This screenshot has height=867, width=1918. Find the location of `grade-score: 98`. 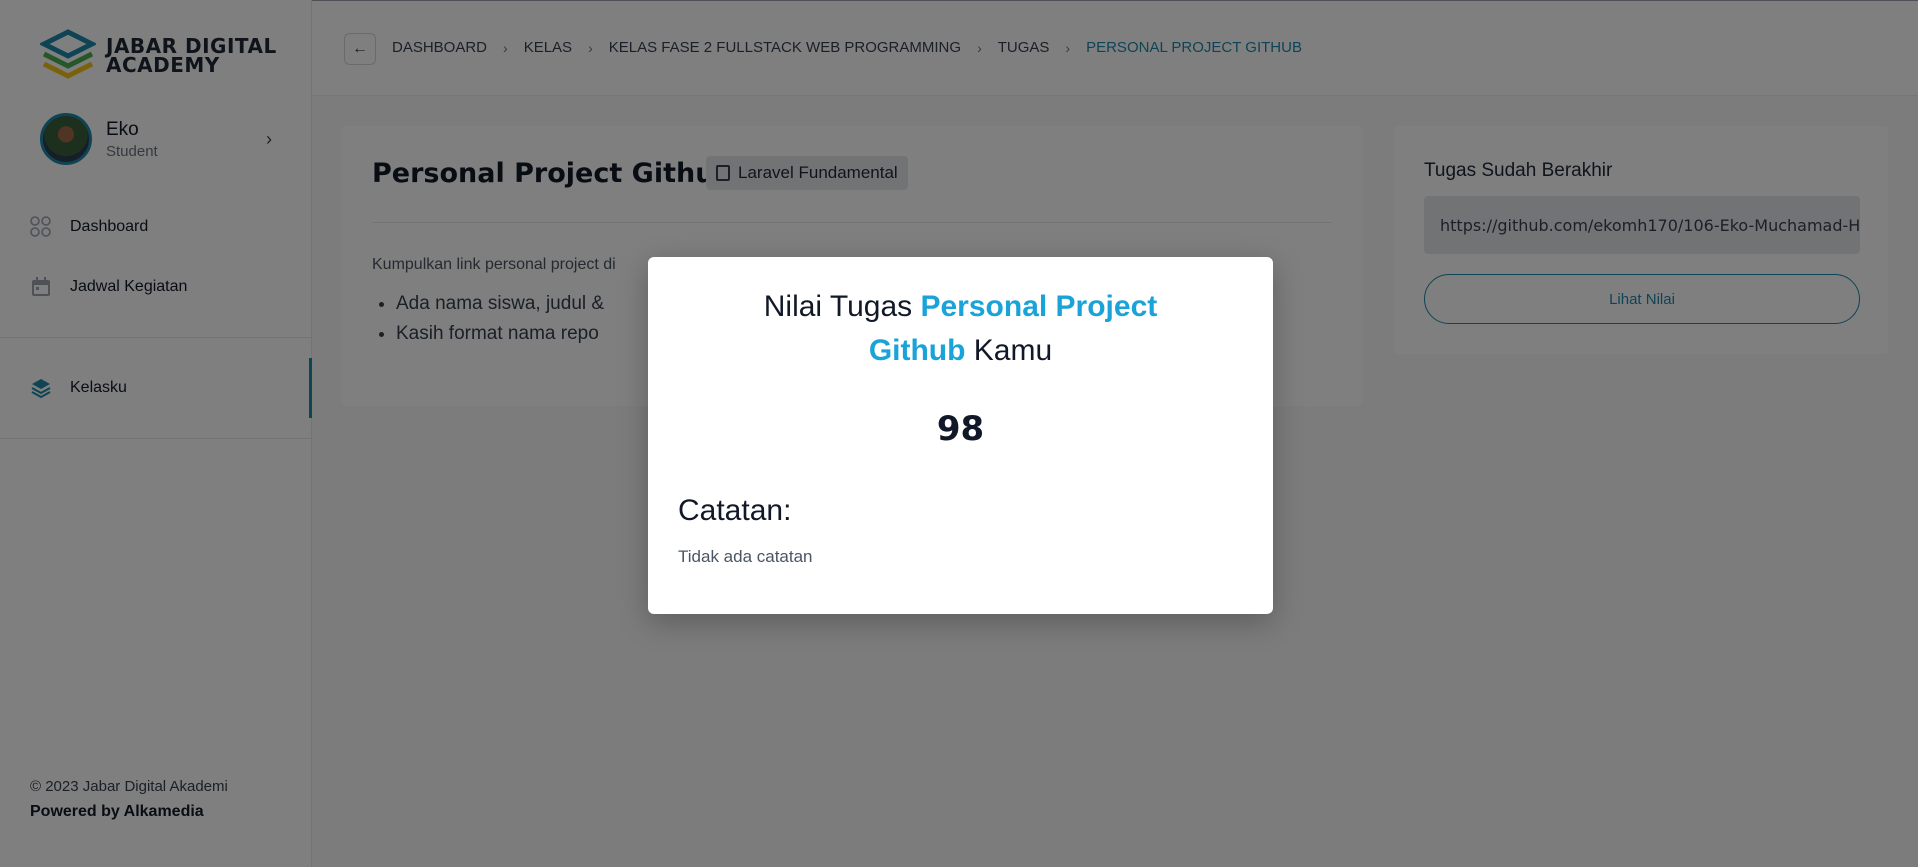

grade-score: 98 is located at coordinates (960, 429).